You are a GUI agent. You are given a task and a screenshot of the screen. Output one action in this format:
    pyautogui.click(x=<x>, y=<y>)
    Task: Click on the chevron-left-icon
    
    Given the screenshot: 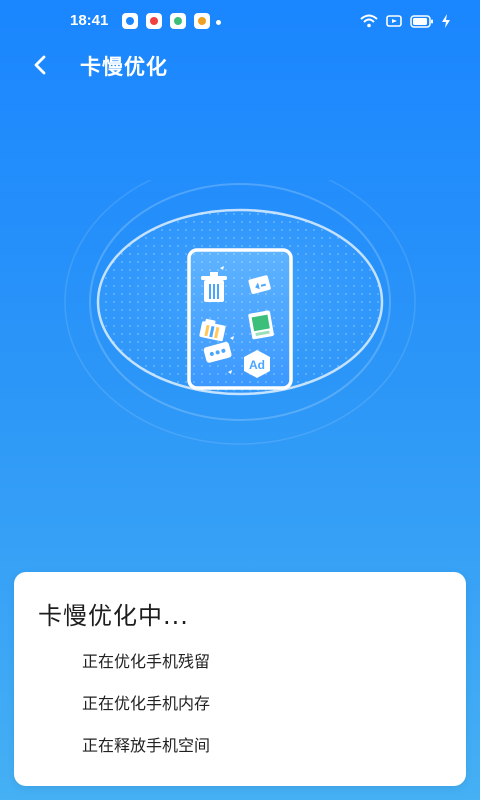 What is the action you would take?
    pyautogui.click(x=40, y=65)
    